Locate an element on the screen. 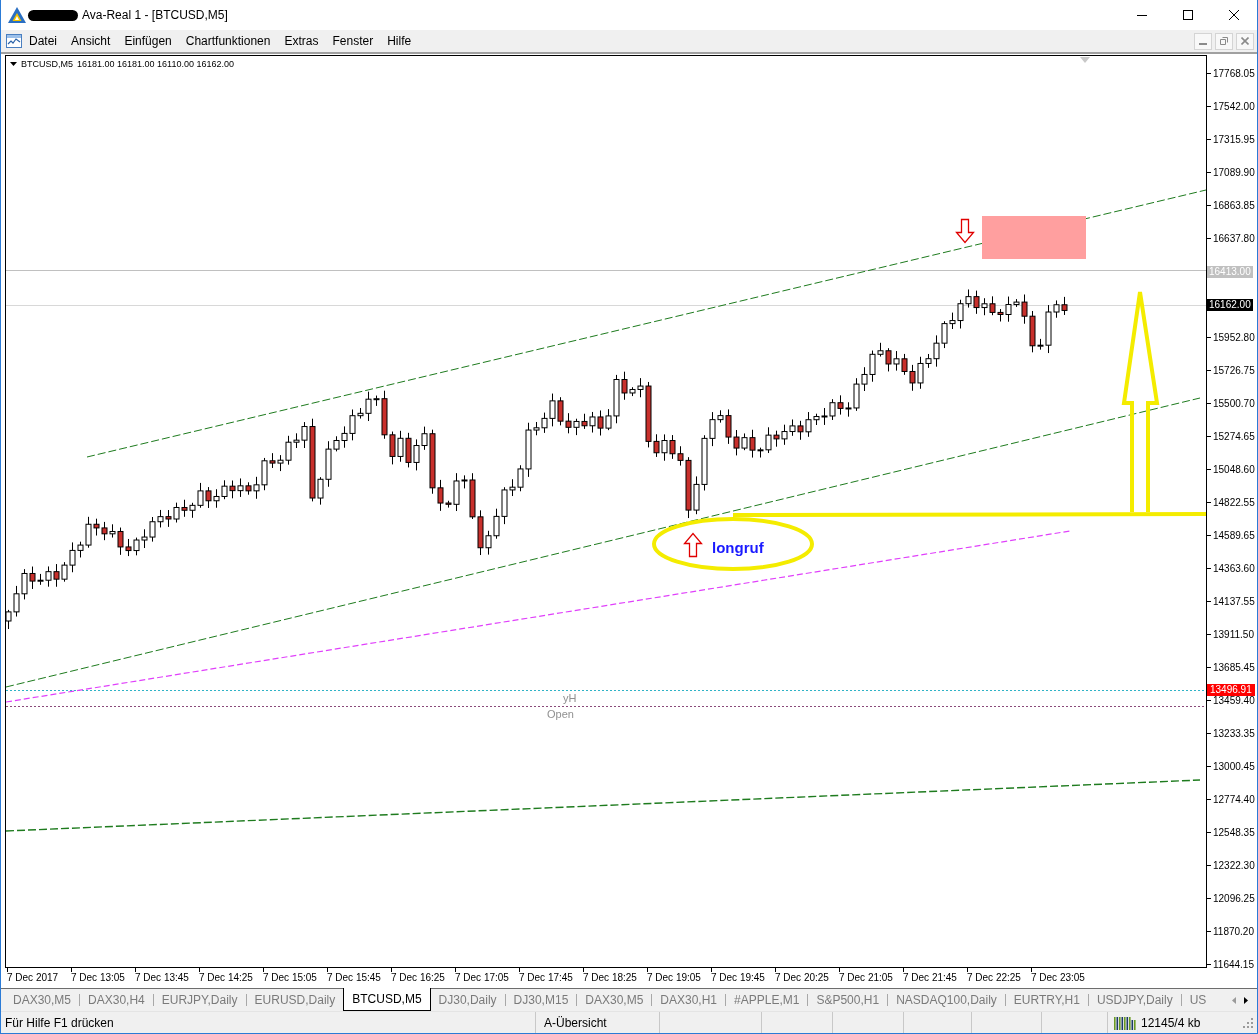 This screenshot has width=1258, height=1034. price-label: 16863.85 is located at coordinates (1234, 205).